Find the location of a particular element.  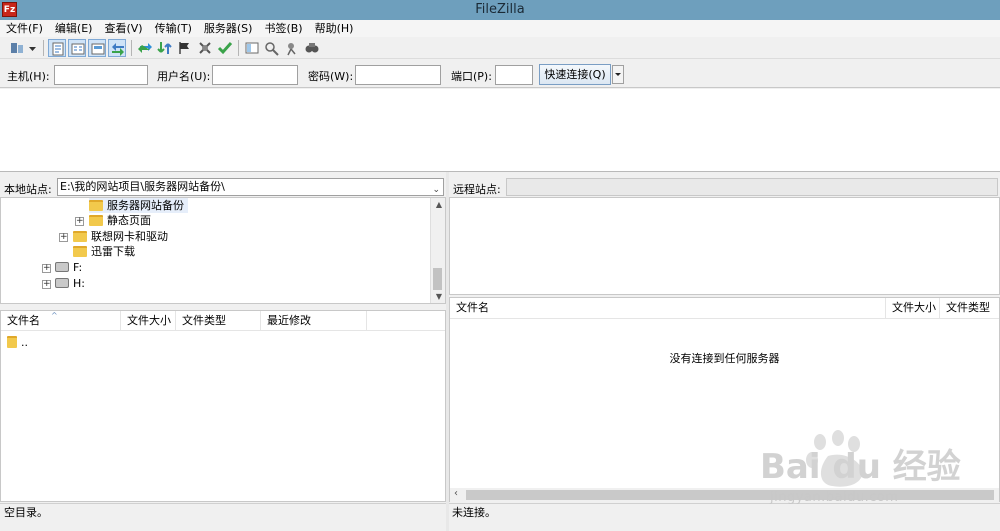

local-status-bar: 空目录。 is located at coordinates (223, 512).